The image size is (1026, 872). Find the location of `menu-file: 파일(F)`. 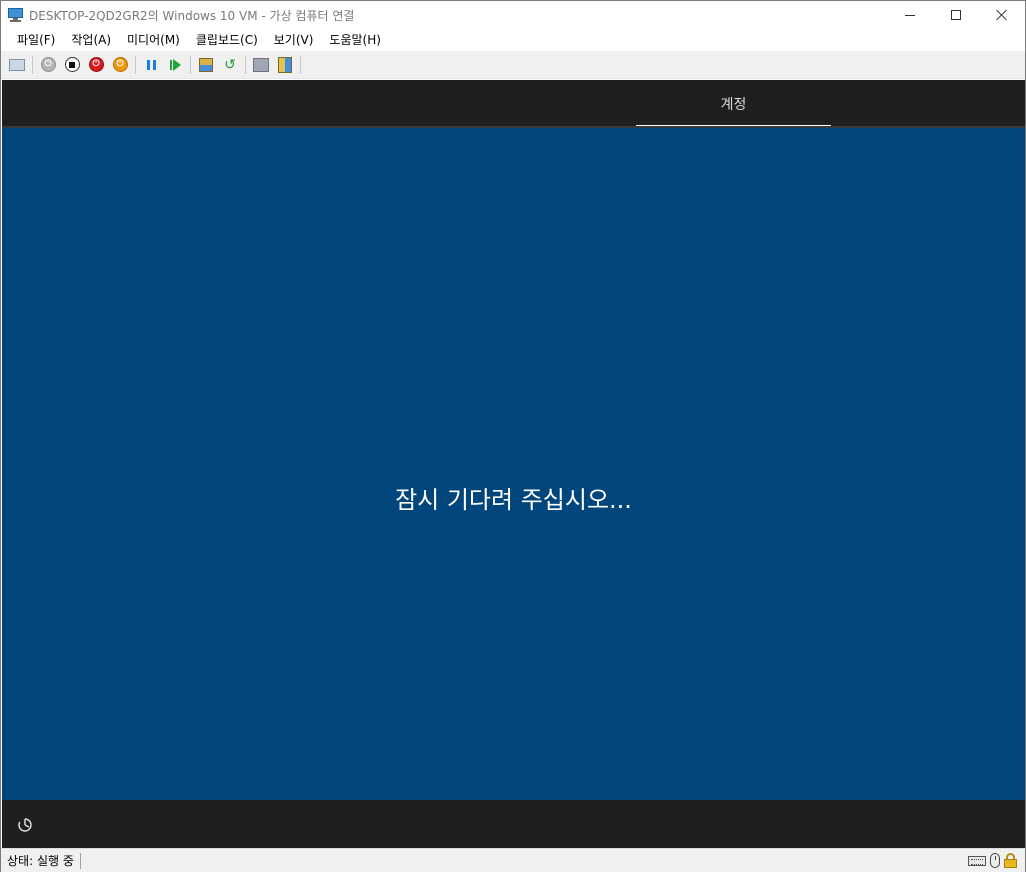

menu-file: 파일(F) is located at coordinates (36, 40).